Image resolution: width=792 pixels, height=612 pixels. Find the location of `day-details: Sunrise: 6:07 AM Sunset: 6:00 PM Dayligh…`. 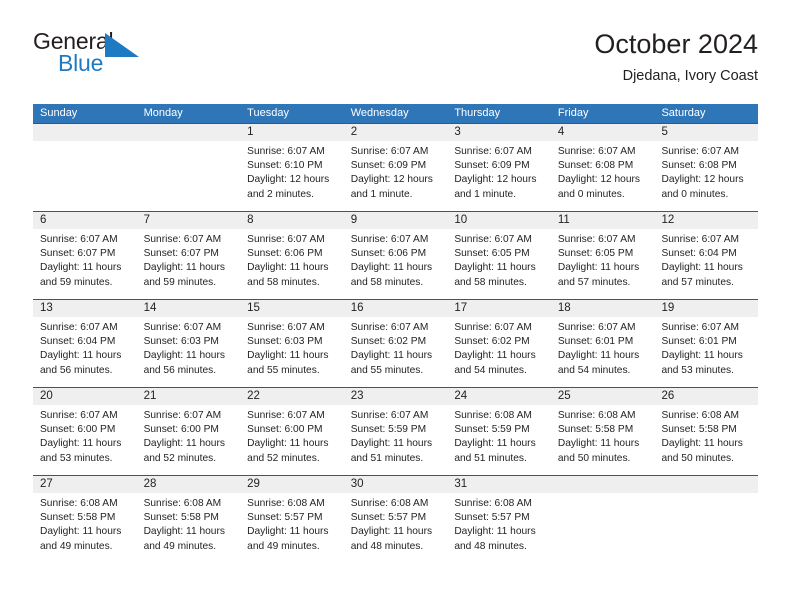

day-details: Sunrise: 6:07 AM Sunset: 6:00 PM Dayligh… is located at coordinates (85, 435).